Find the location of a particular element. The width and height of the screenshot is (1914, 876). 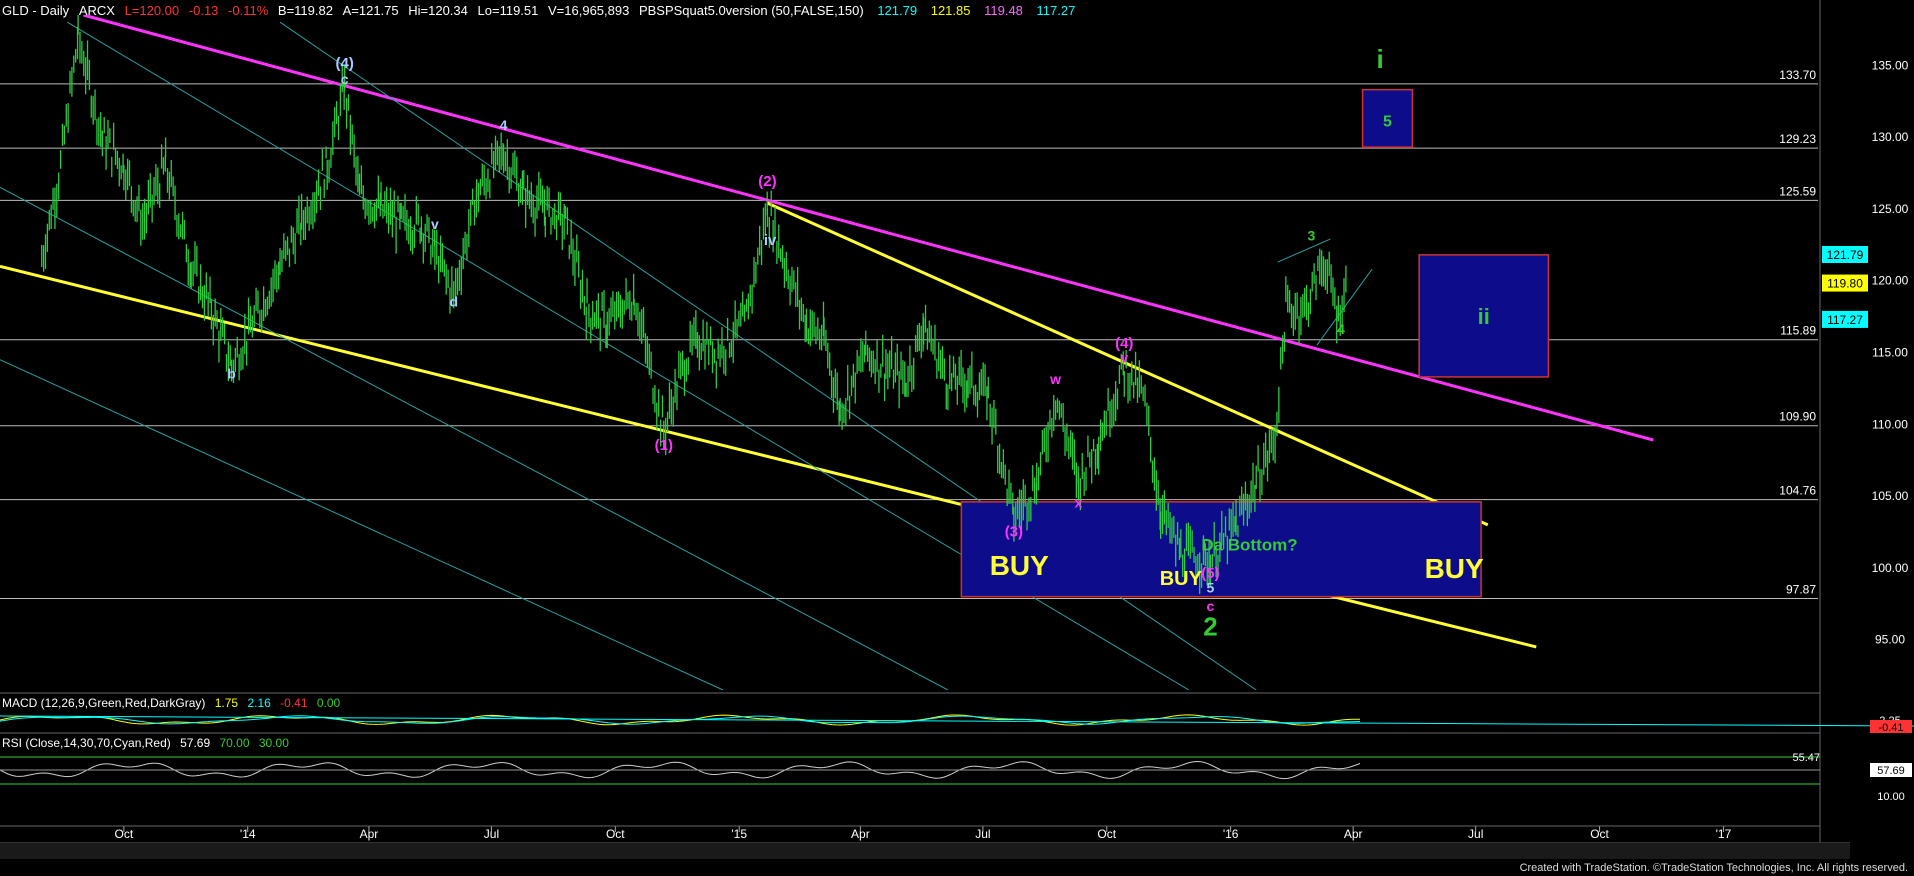

study-value-1: 121.79 is located at coordinates (897, 10).